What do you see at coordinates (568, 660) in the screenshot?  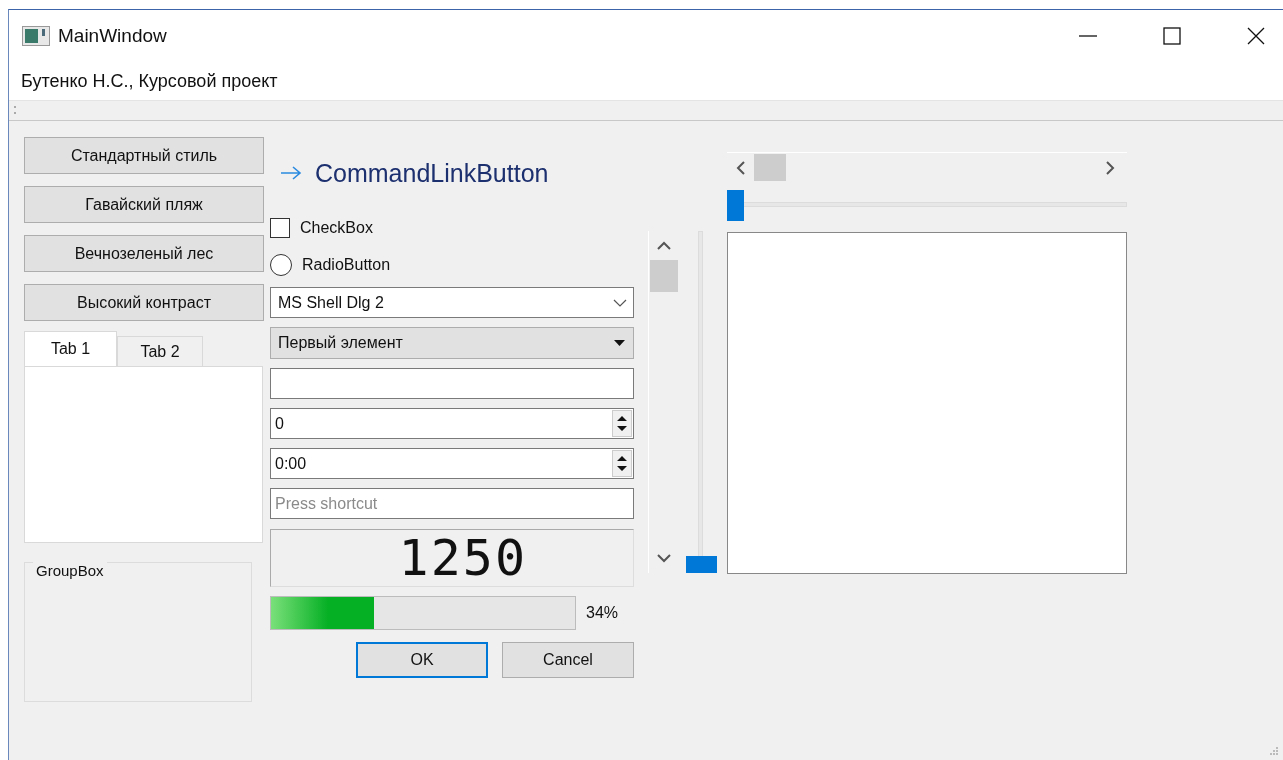 I see `dialog-button: Cancel` at bounding box center [568, 660].